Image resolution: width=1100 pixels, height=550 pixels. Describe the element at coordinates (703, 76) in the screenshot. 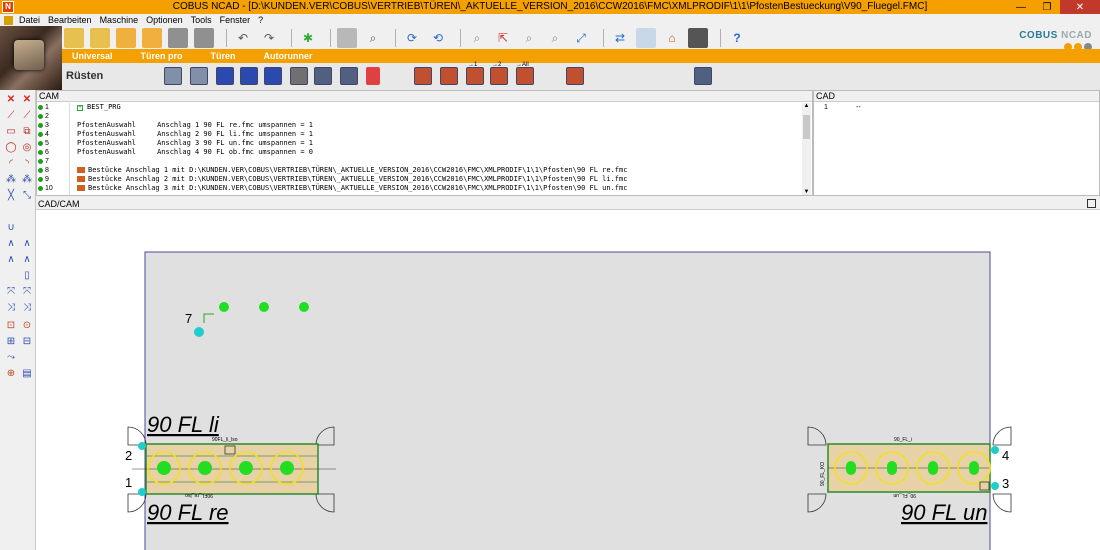

I see `grid-config-icon` at that location.